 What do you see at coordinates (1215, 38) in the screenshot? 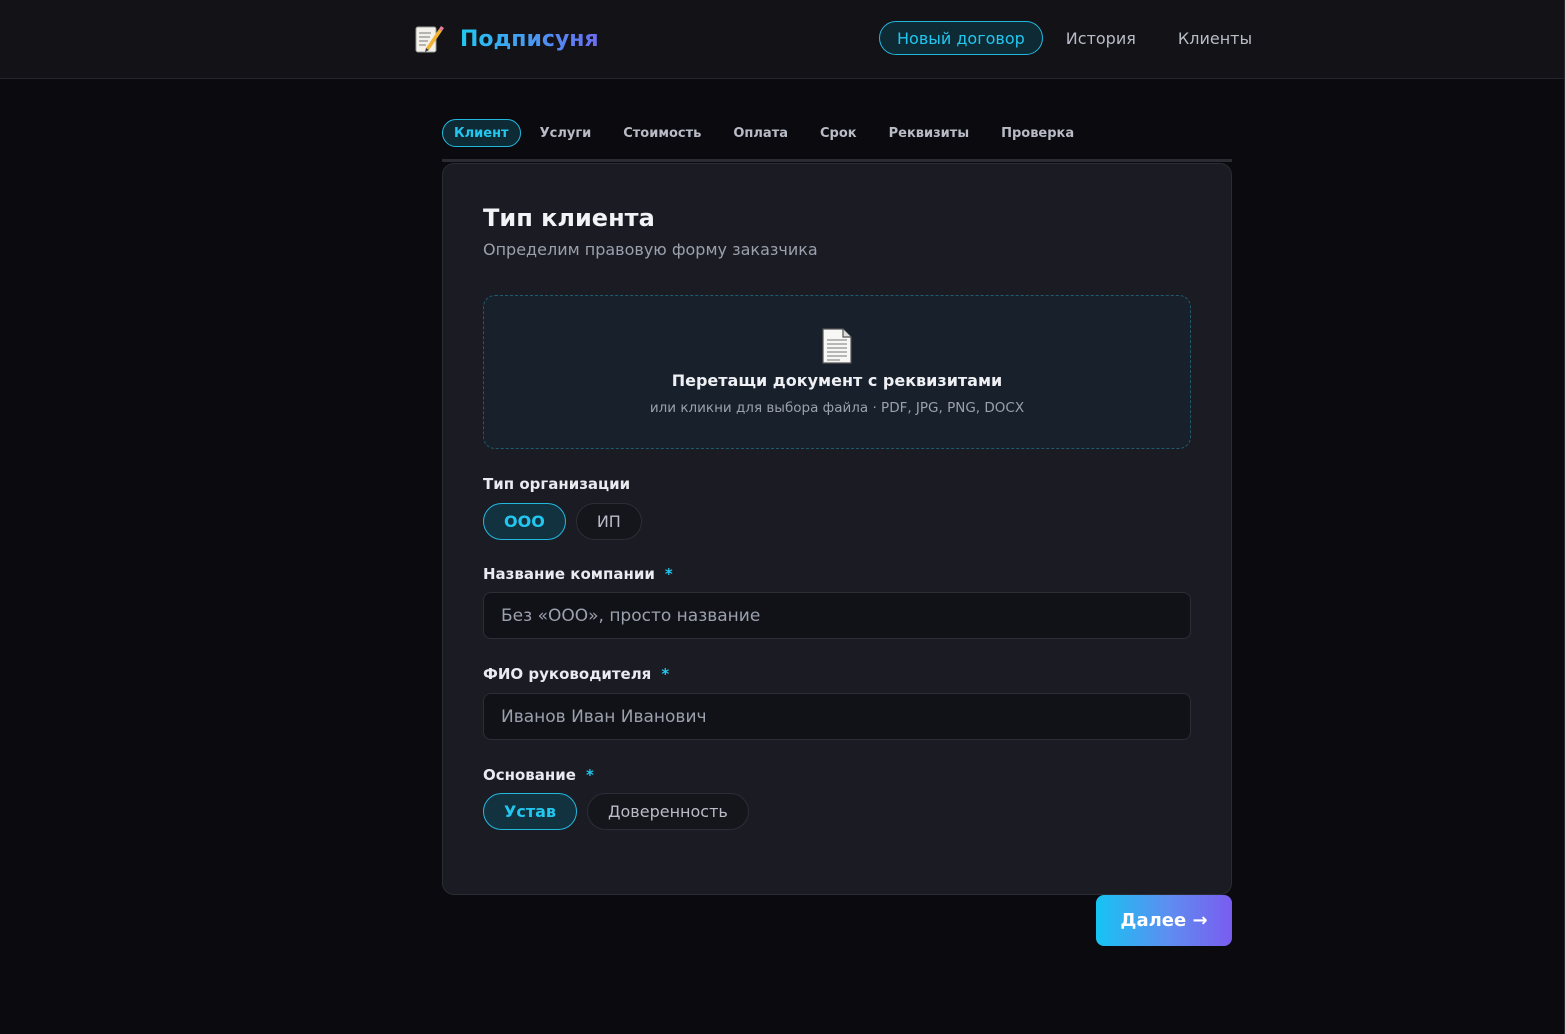
I see `nav-clients: Клиенты` at bounding box center [1215, 38].